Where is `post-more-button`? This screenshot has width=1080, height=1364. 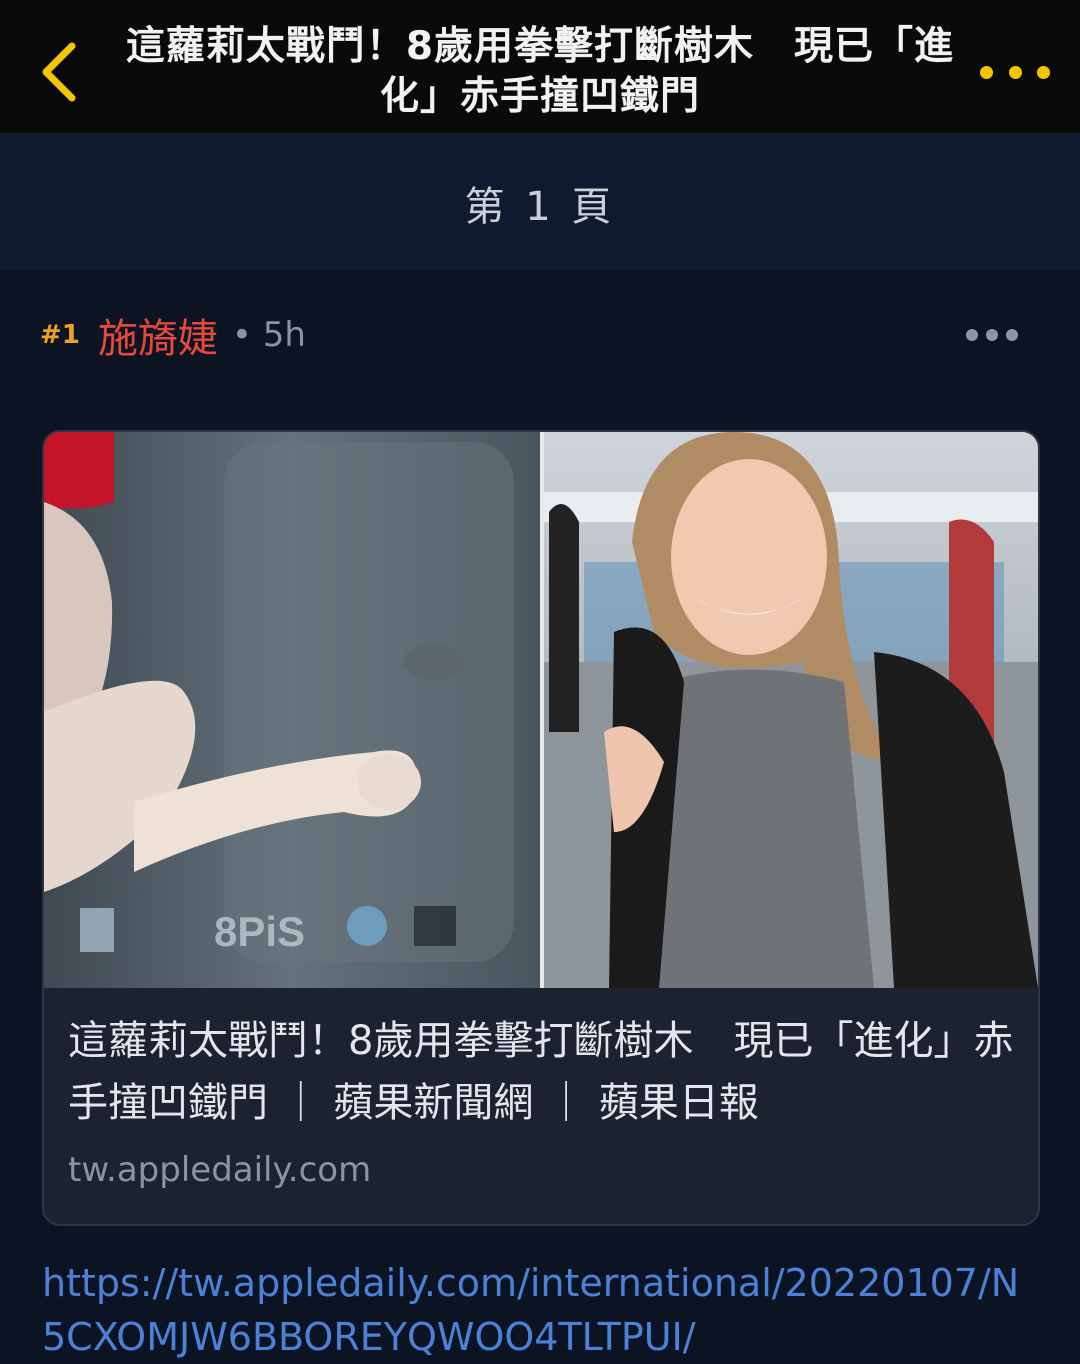
post-more-button is located at coordinates (992, 335).